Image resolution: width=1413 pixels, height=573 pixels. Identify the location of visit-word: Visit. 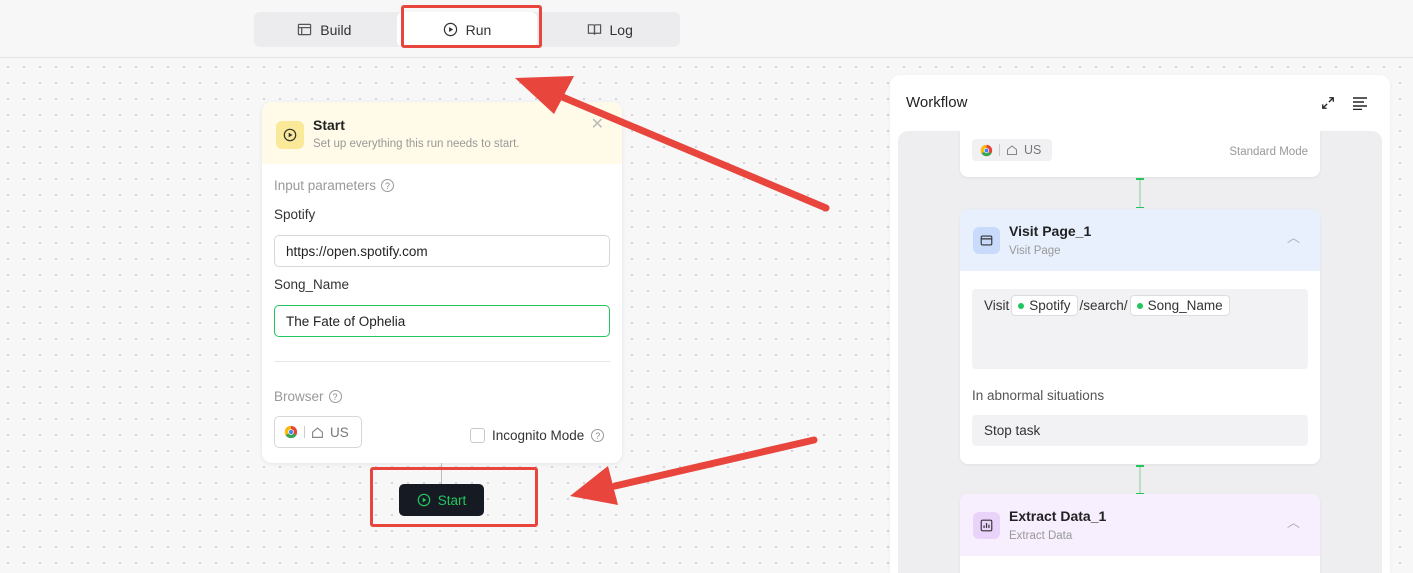
(997, 305).